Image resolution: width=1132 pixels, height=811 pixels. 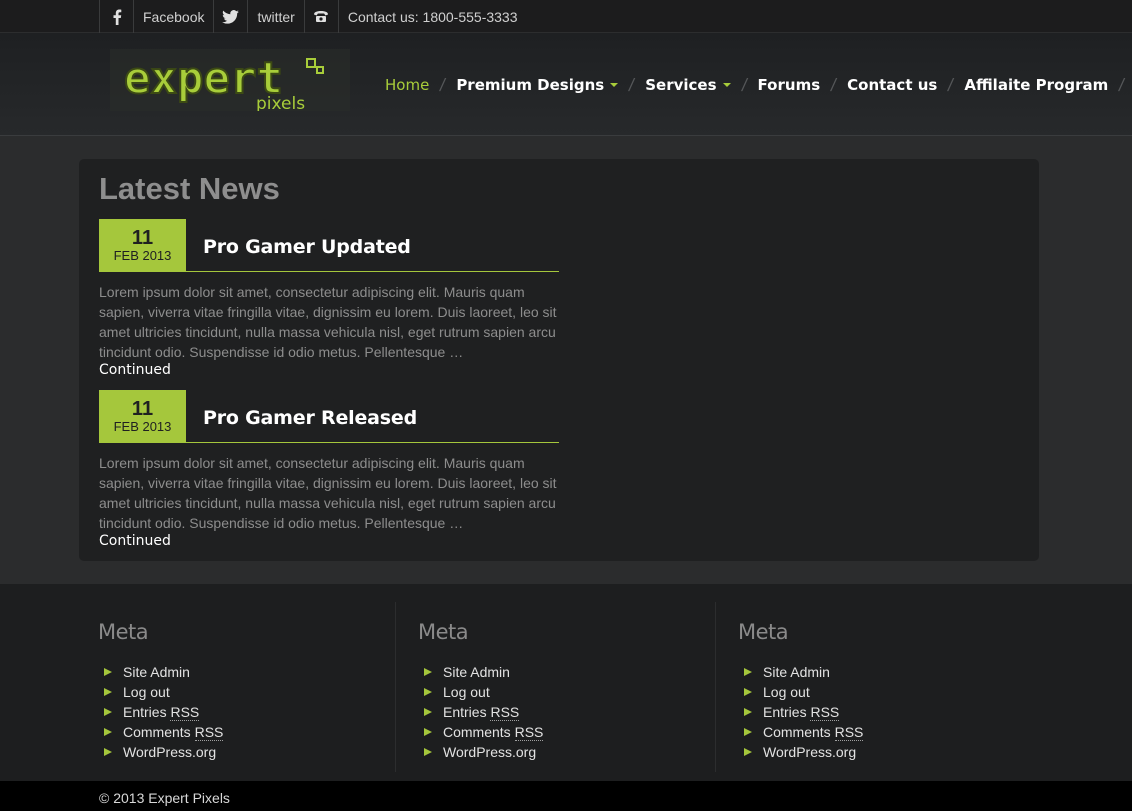 I want to click on site-logo: expert pixels, so click(x=230, y=81).